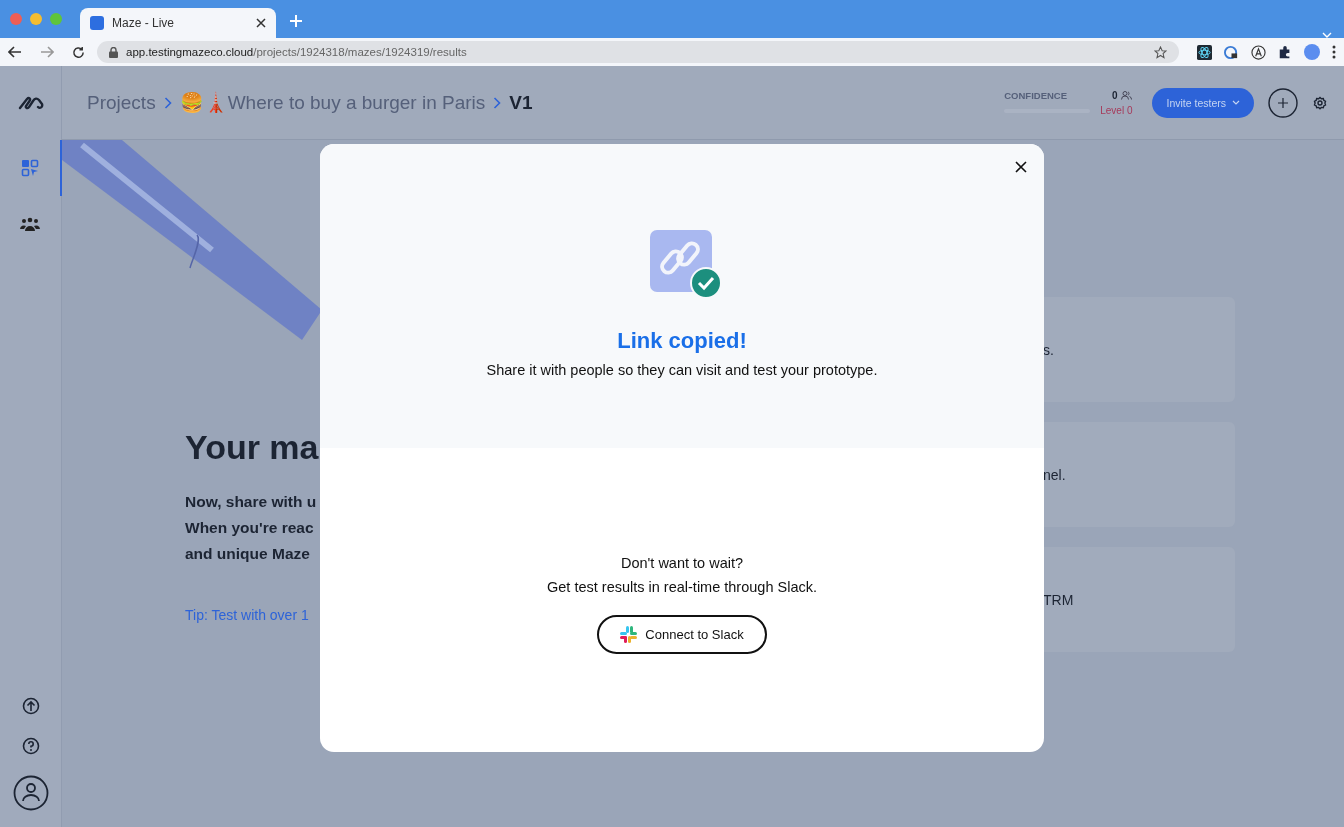  Describe the element at coordinates (1231, 52) in the screenshot. I see `lock-extension-icon` at that location.